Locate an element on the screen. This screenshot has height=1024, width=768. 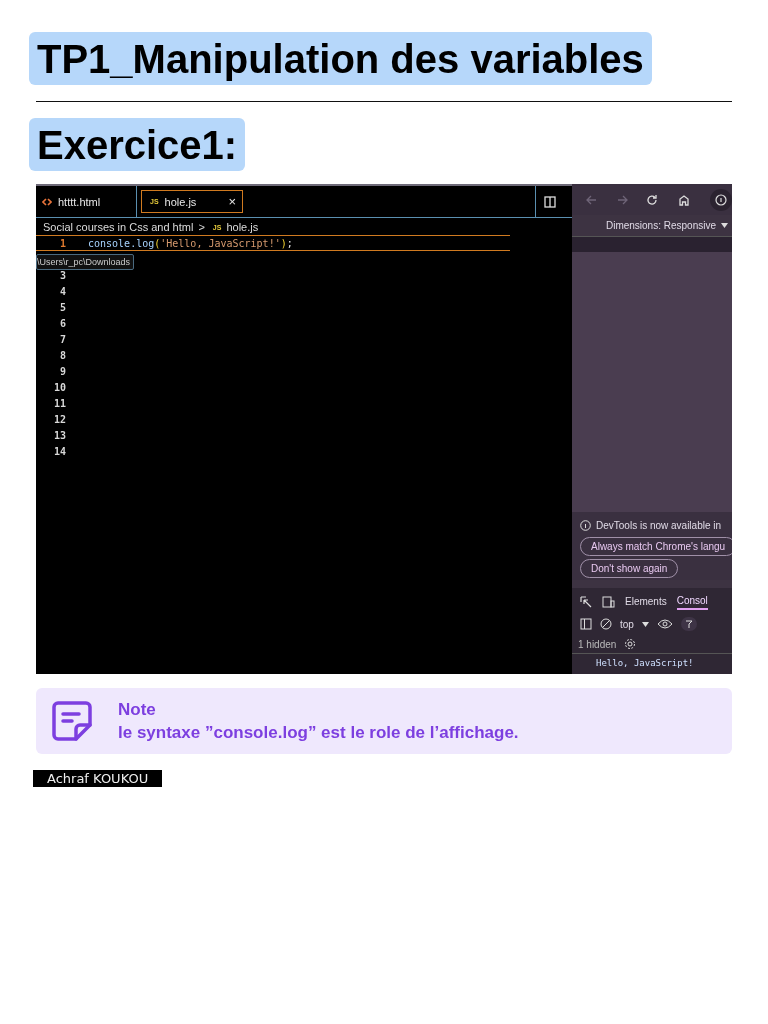
line-number: 10 is located at coordinates (59, 387).